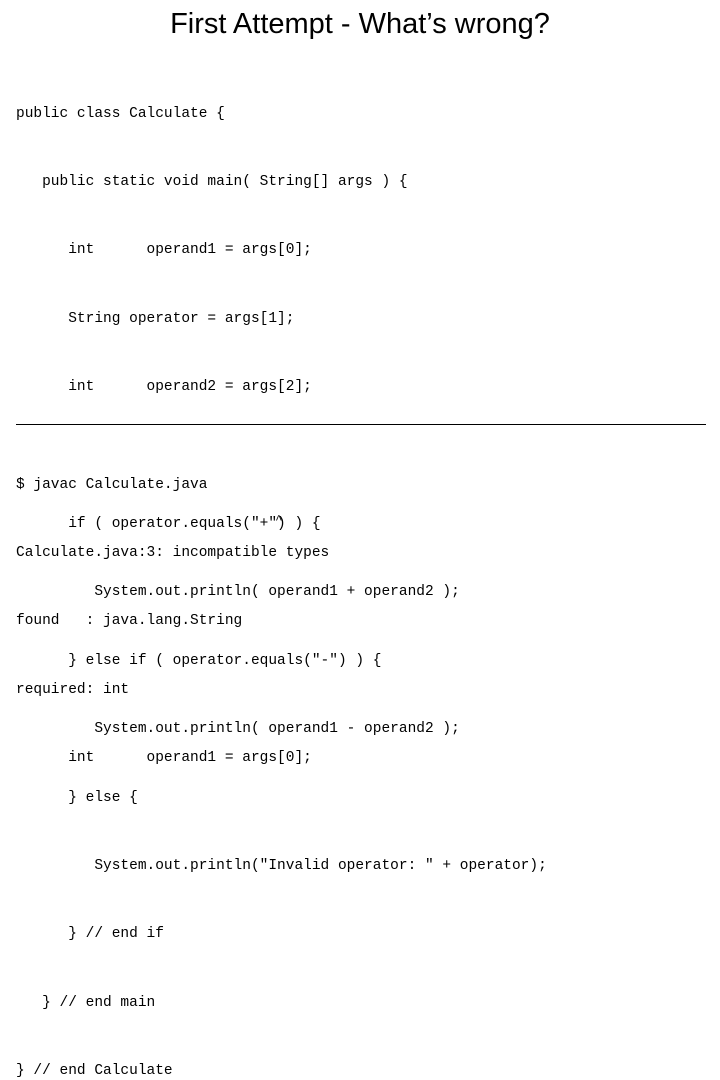 This screenshot has height=1080, width=720. What do you see at coordinates (173, 552) in the screenshot?
I see `output-line: Calculate.java:3: incompatible types` at bounding box center [173, 552].